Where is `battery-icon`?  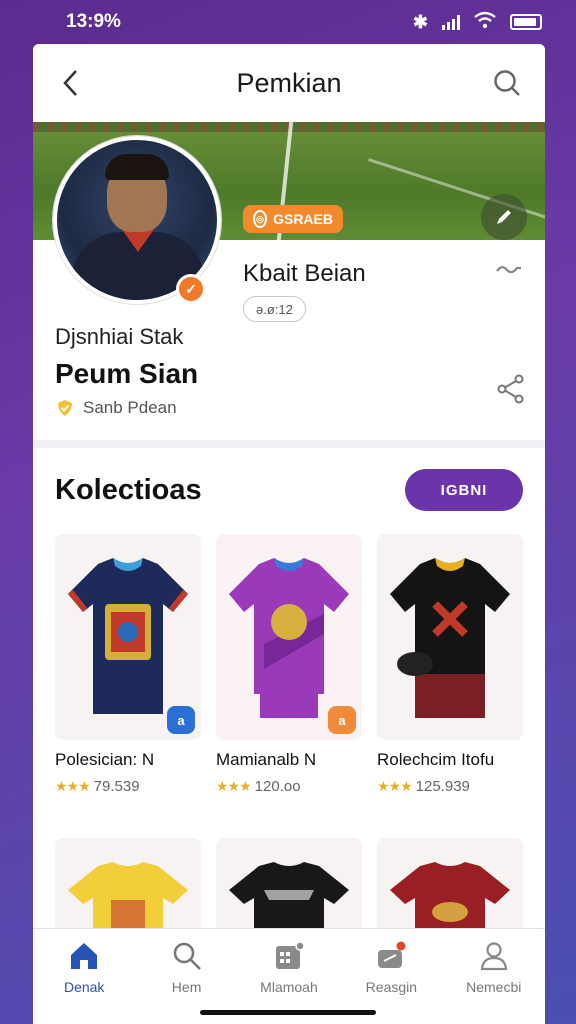
battery-icon is located at coordinates (526, 22).